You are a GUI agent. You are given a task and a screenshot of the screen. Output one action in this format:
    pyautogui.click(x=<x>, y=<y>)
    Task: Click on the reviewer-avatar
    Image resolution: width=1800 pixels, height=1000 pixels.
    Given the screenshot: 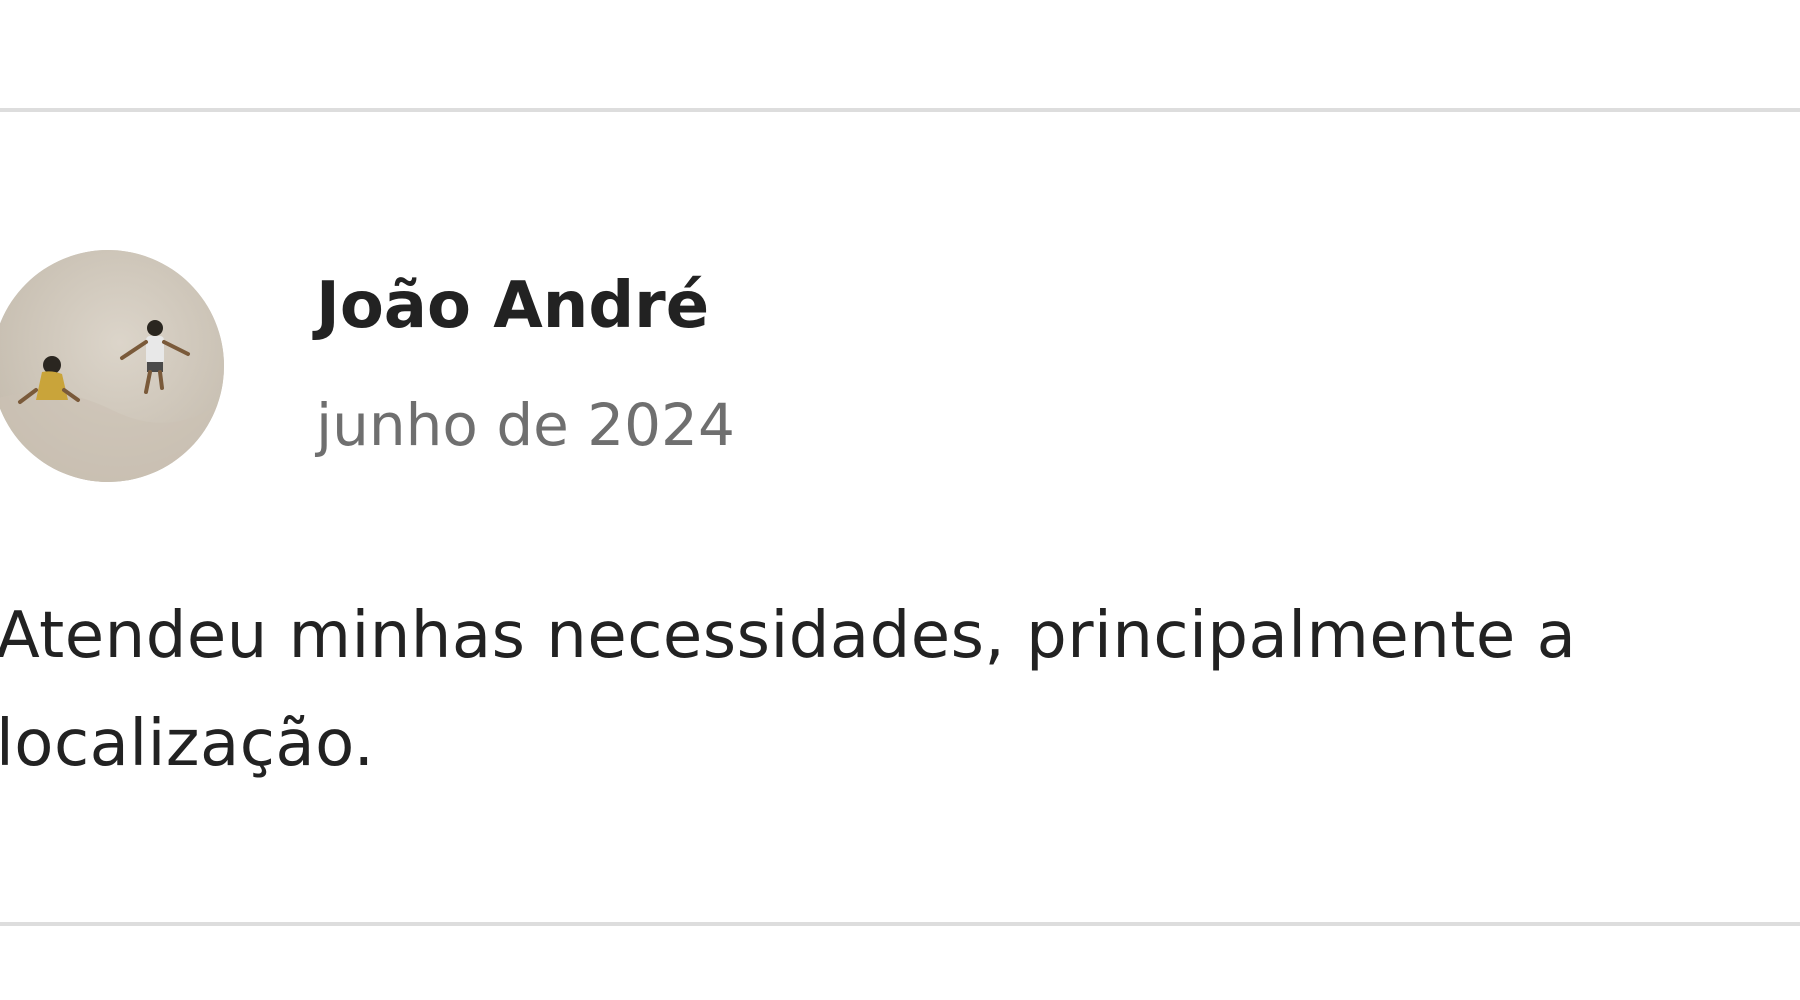 What is the action you would take?
    pyautogui.click(x=112, y=366)
    